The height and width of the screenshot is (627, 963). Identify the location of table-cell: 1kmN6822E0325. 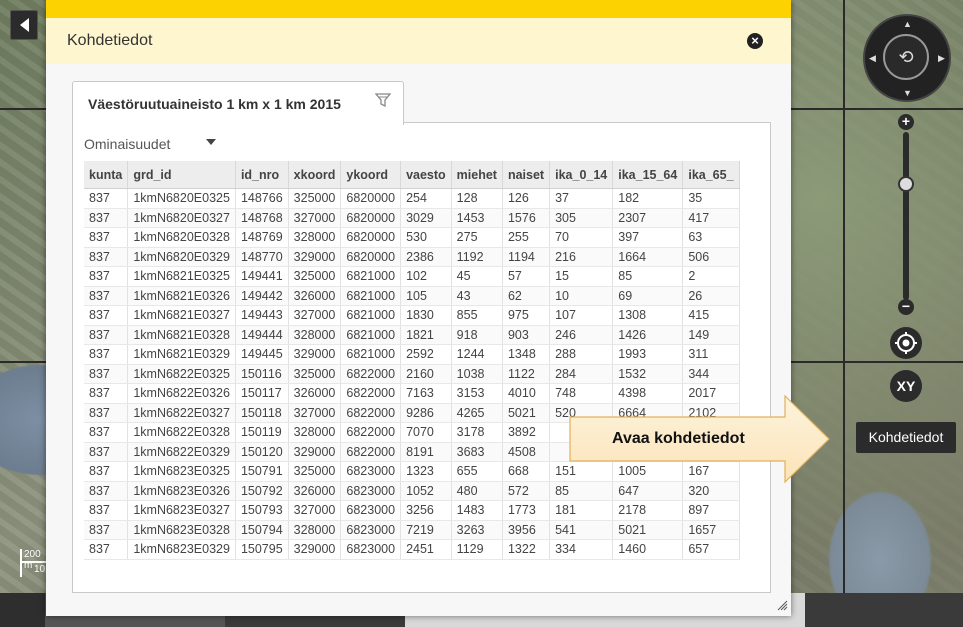
(181, 374).